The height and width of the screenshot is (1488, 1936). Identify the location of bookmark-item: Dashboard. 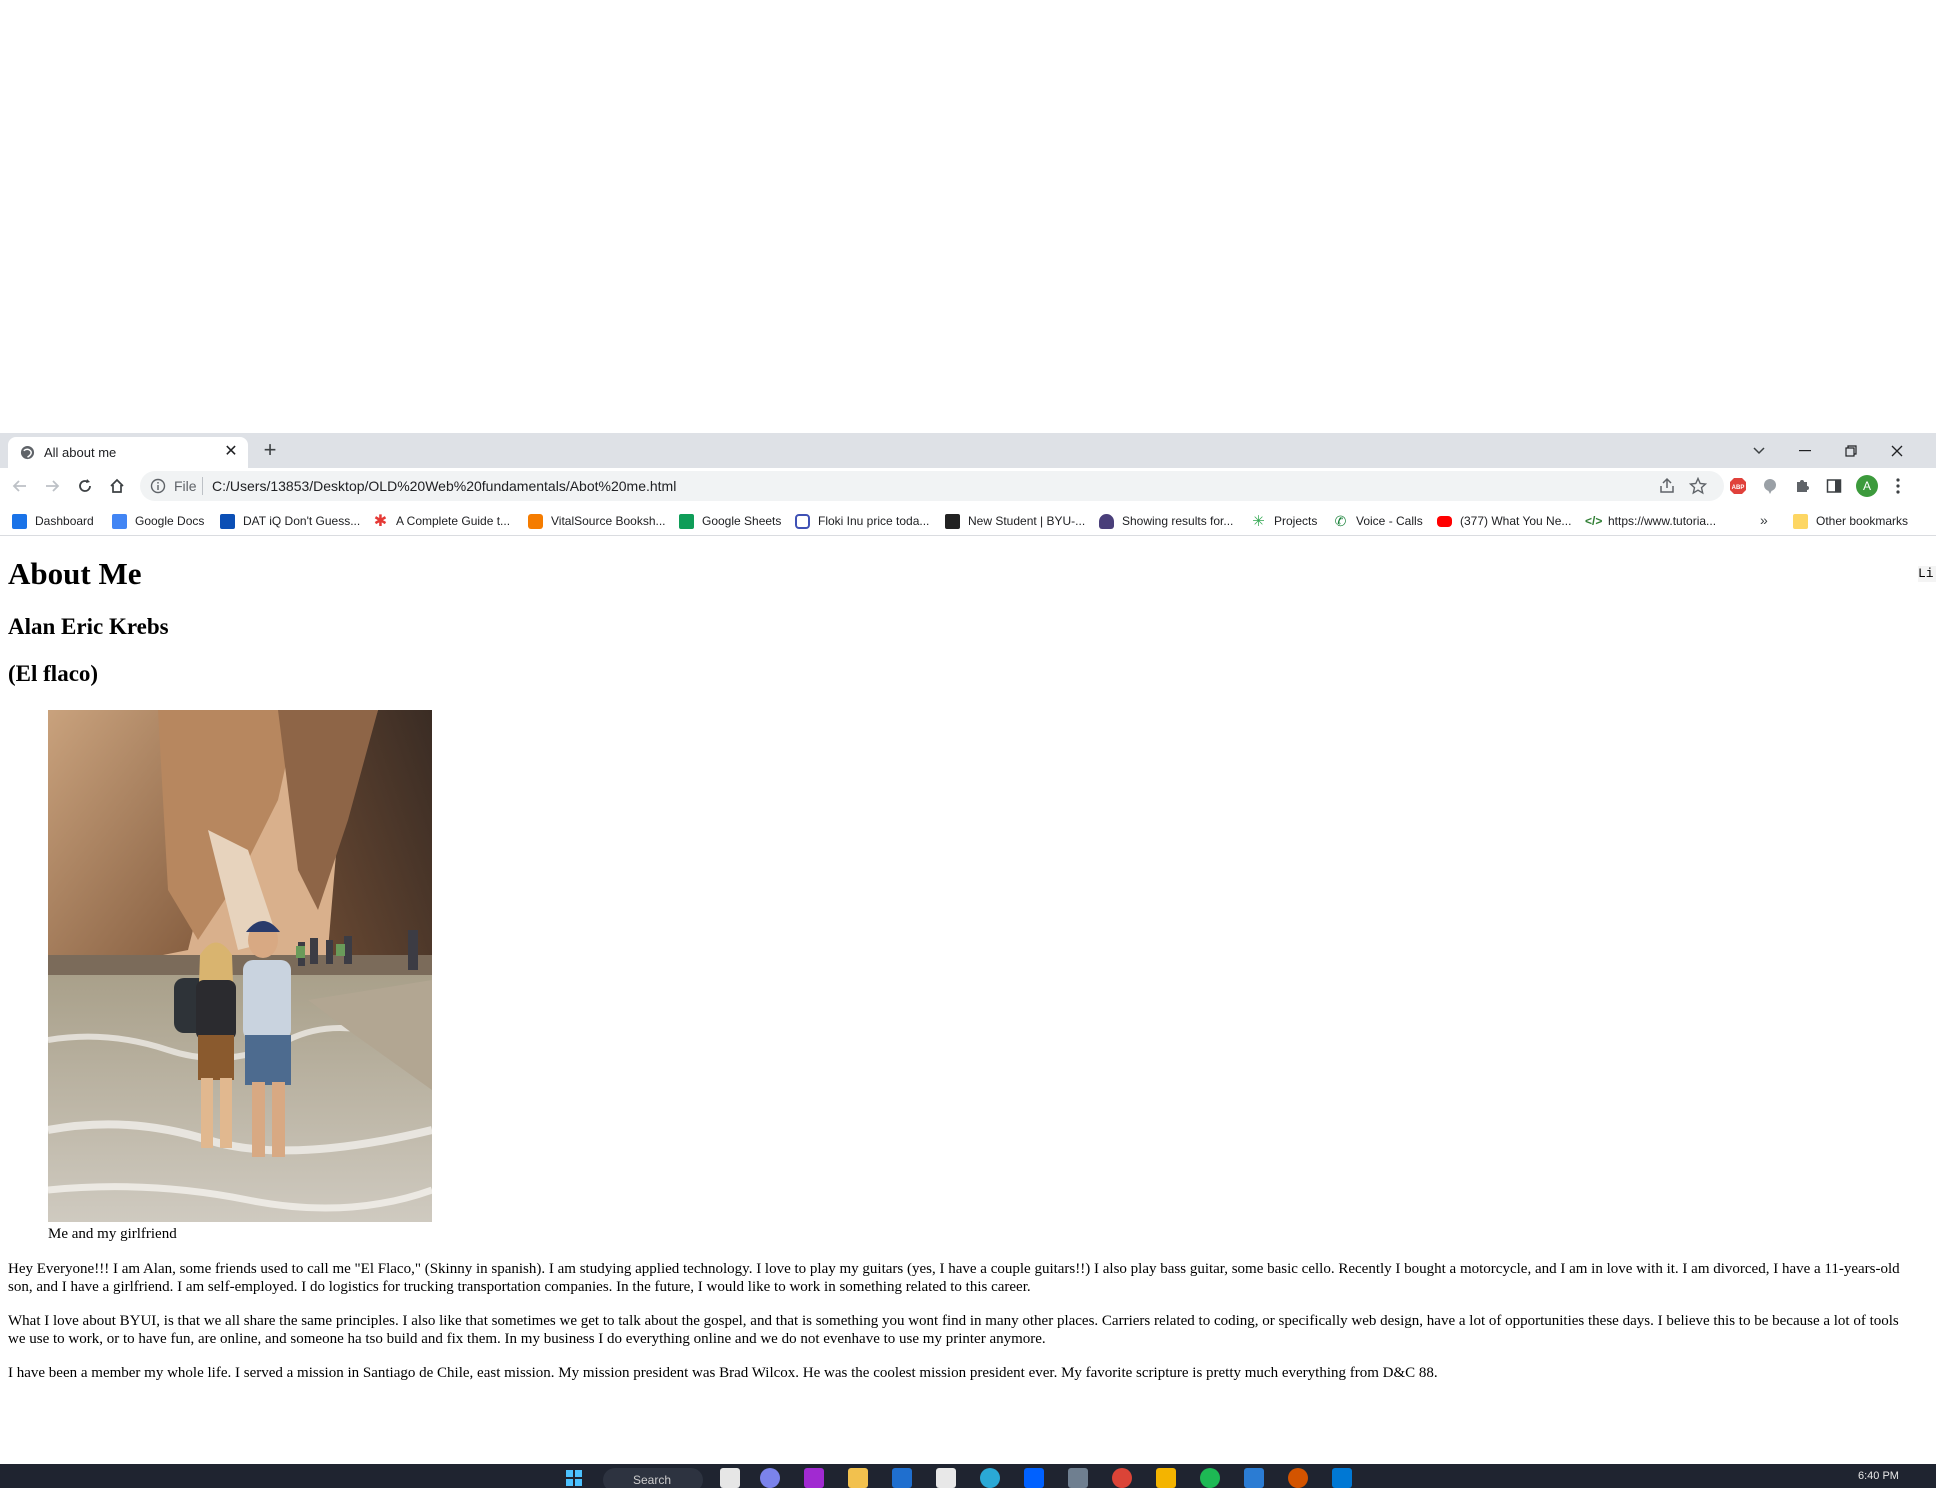
(53, 521).